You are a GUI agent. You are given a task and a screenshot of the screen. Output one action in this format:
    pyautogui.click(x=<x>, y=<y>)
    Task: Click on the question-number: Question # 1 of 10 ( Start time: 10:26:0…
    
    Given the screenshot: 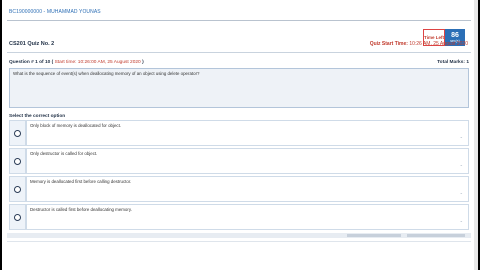 What is the action you would take?
    pyautogui.click(x=76, y=62)
    